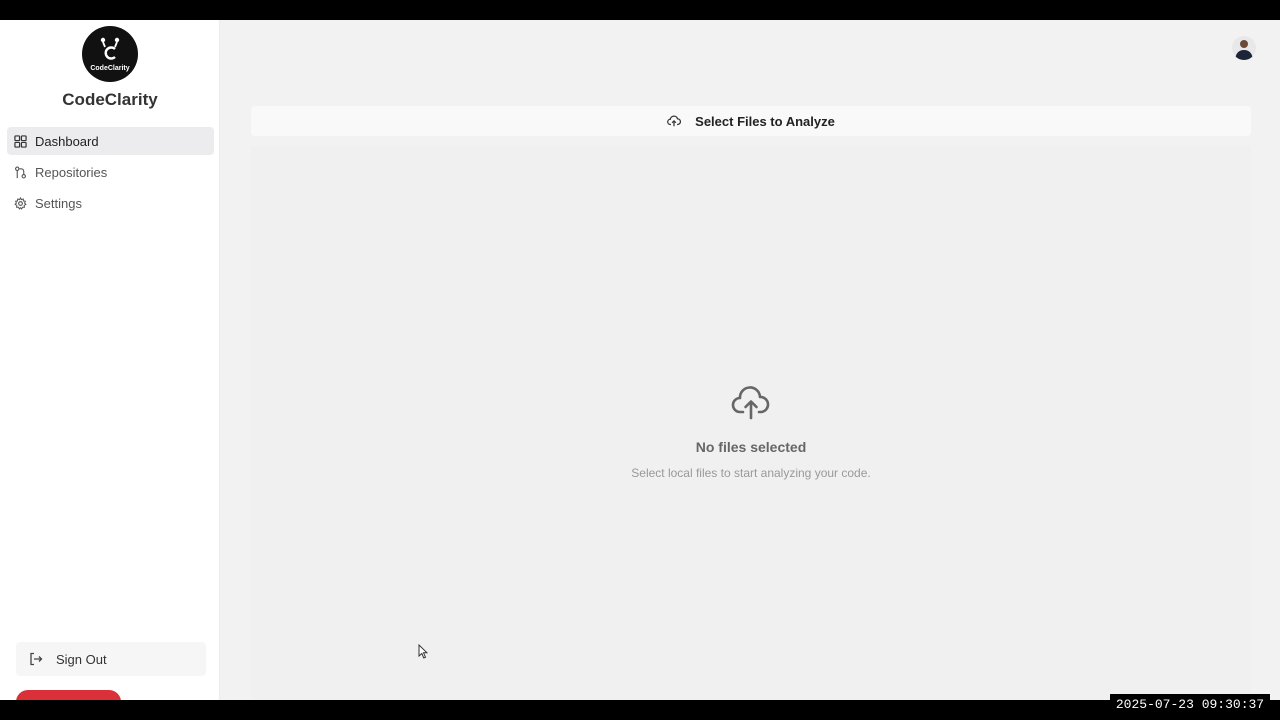  I want to click on git-branch-icon, so click(20, 172).